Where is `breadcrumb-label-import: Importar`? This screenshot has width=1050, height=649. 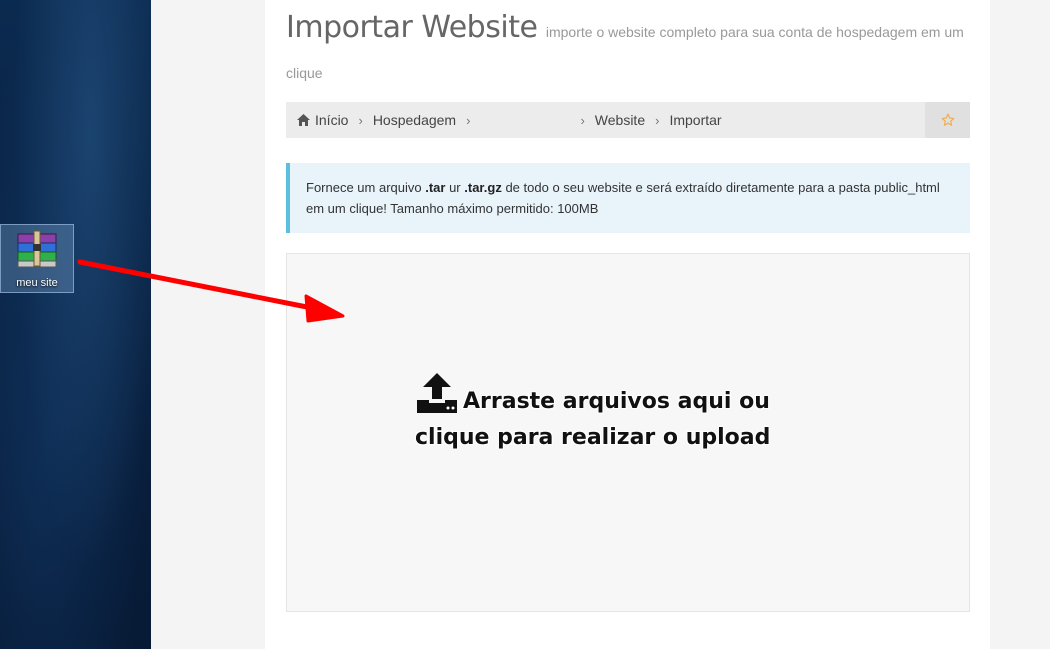
breadcrumb-label-import: Importar is located at coordinates (695, 120).